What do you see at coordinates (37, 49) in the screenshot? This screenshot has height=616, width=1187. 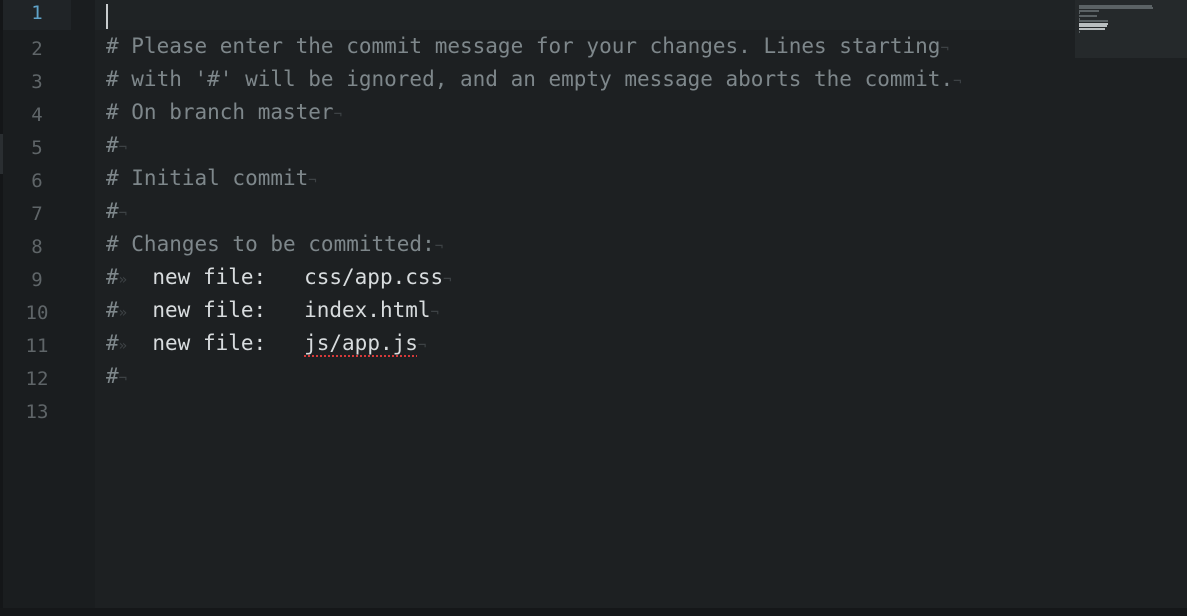 I see `line-number: 2` at bounding box center [37, 49].